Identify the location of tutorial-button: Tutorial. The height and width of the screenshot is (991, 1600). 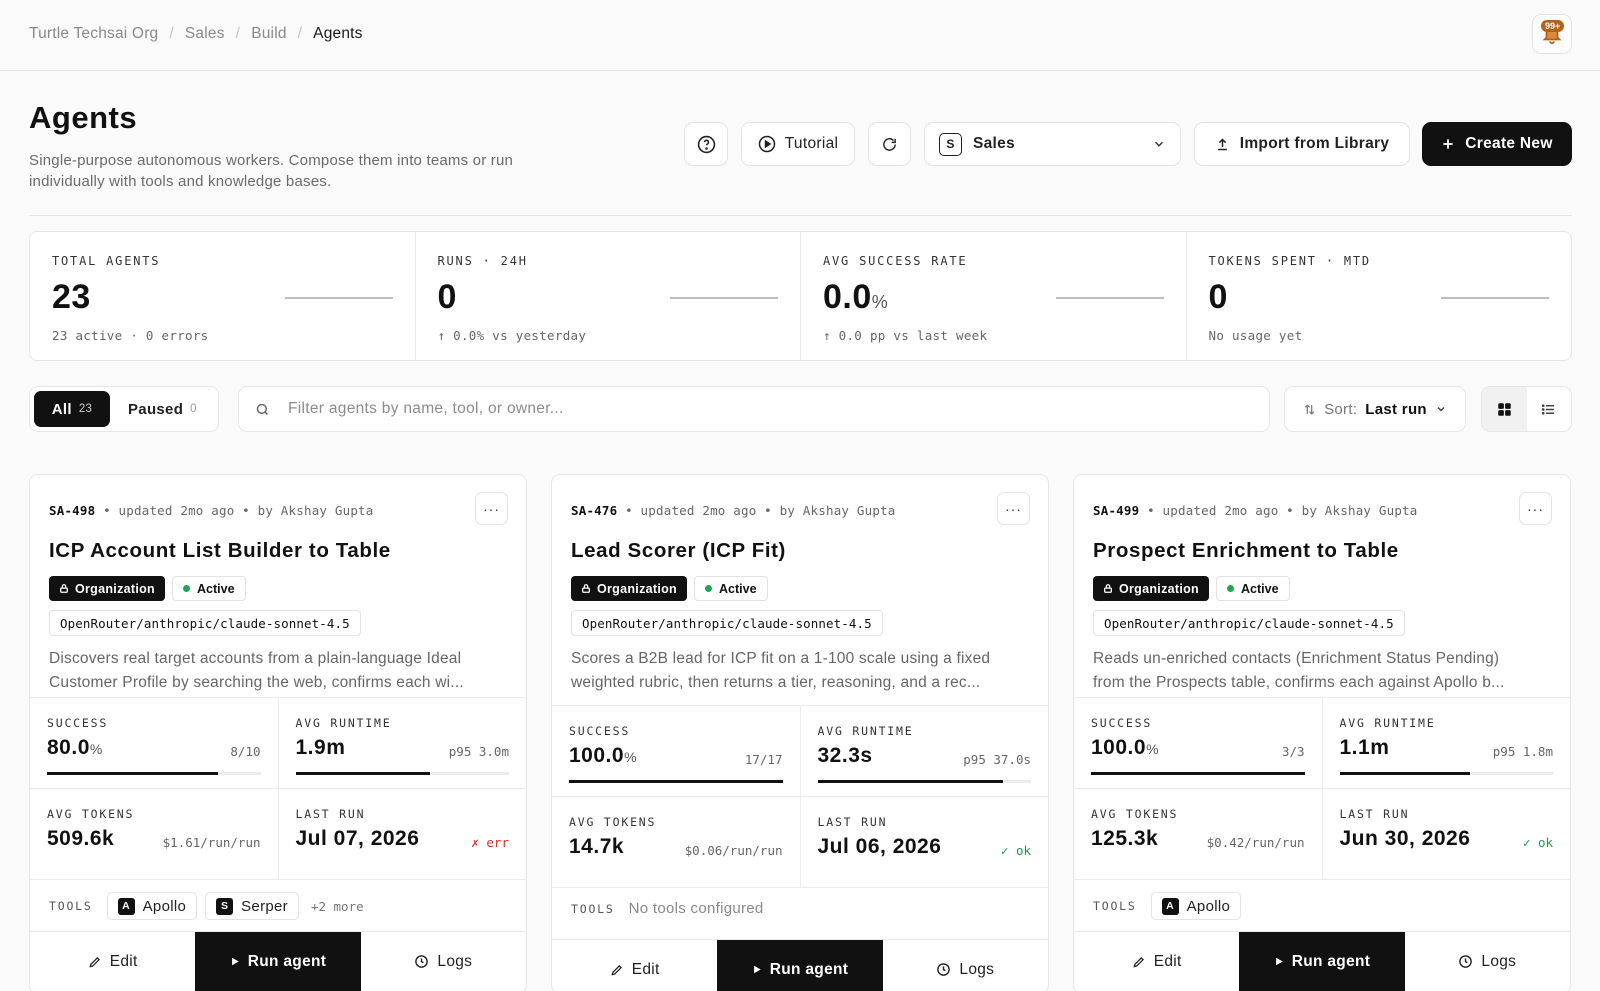
(798, 144).